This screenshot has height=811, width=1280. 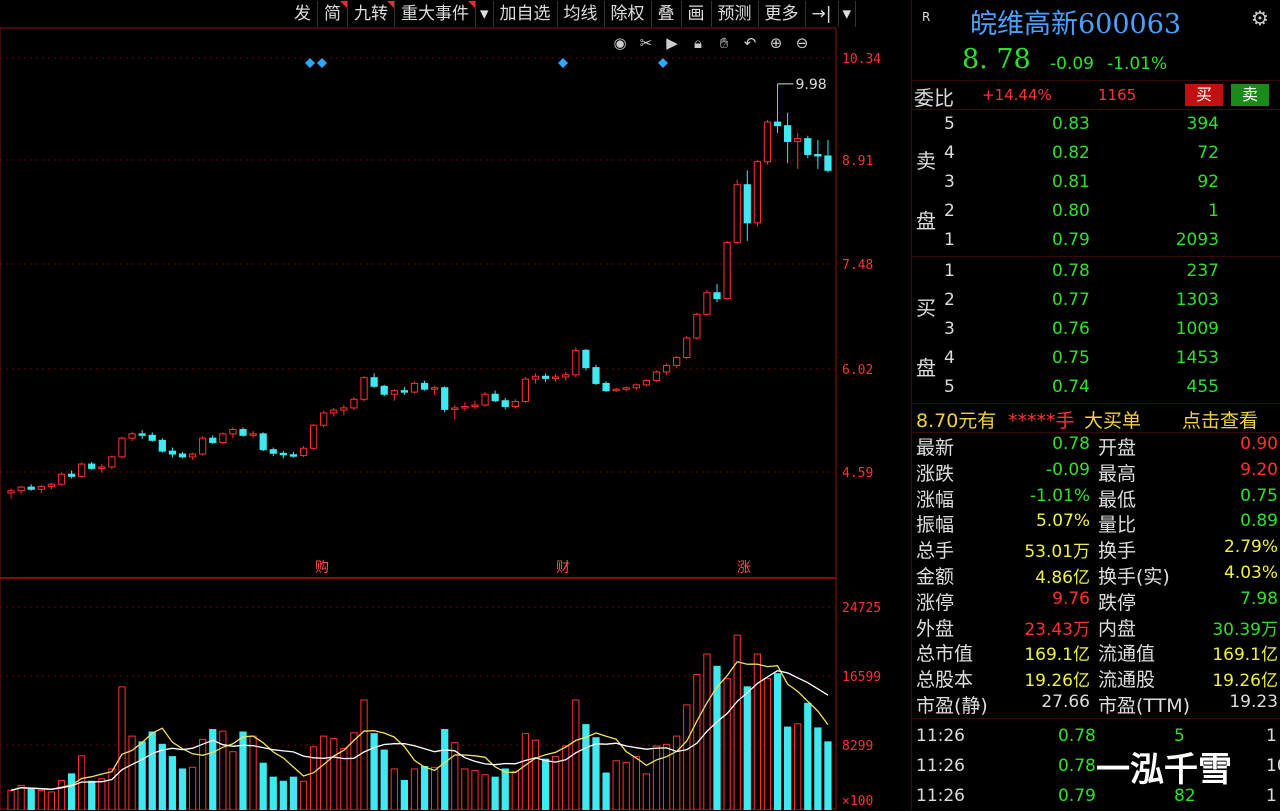 What do you see at coordinates (628, 14) in the screenshot?
I see `toolbar-item: 除权` at bounding box center [628, 14].